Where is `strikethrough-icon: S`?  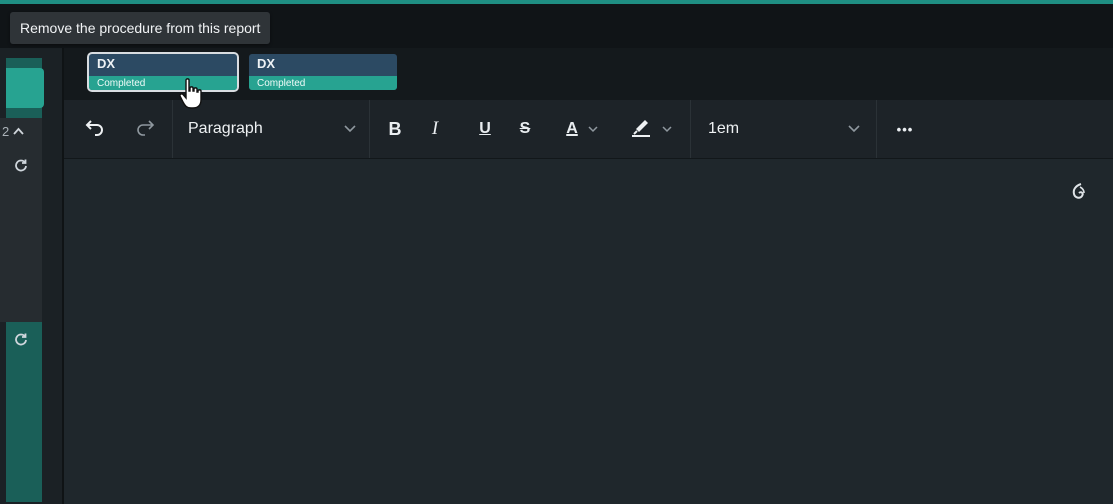 strikethrough-icon: S is located at coordinates (525, 128).